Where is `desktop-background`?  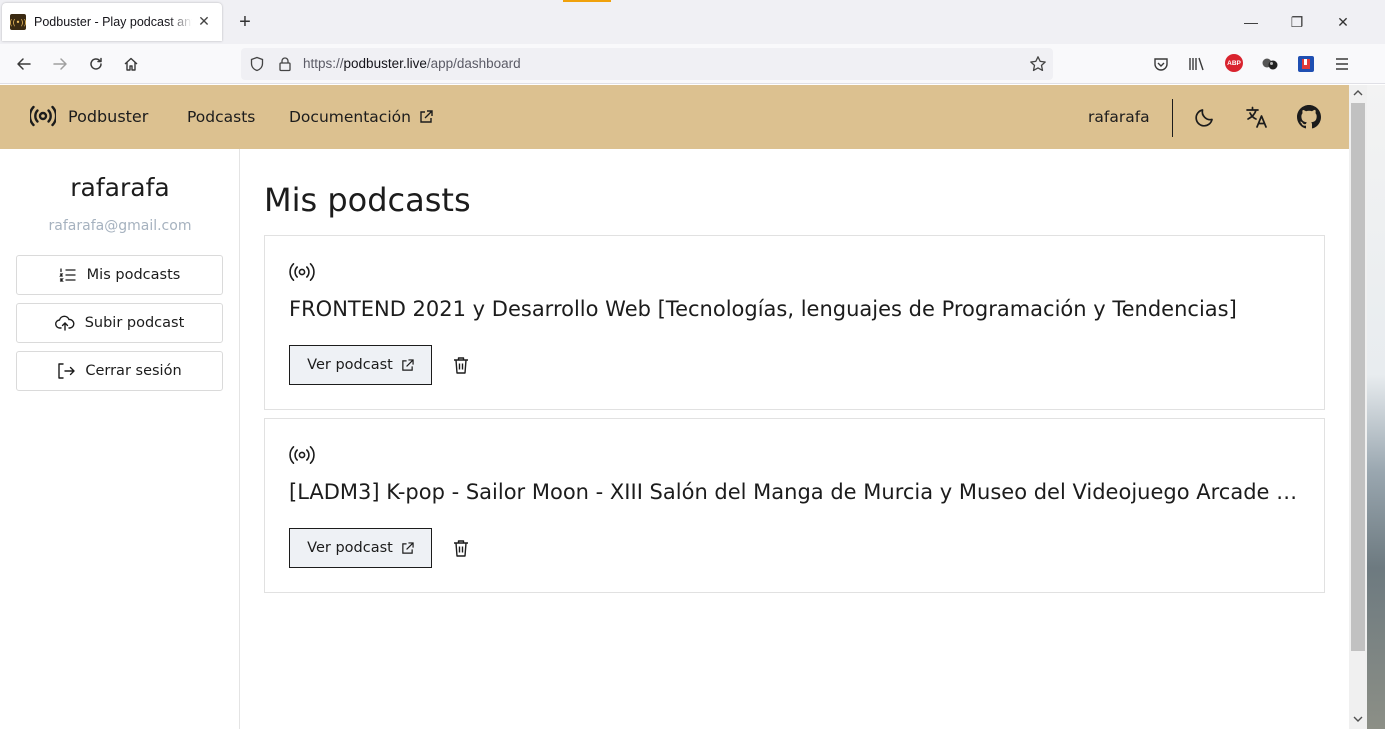
desktop-background is located at coordinates (1376, 407).